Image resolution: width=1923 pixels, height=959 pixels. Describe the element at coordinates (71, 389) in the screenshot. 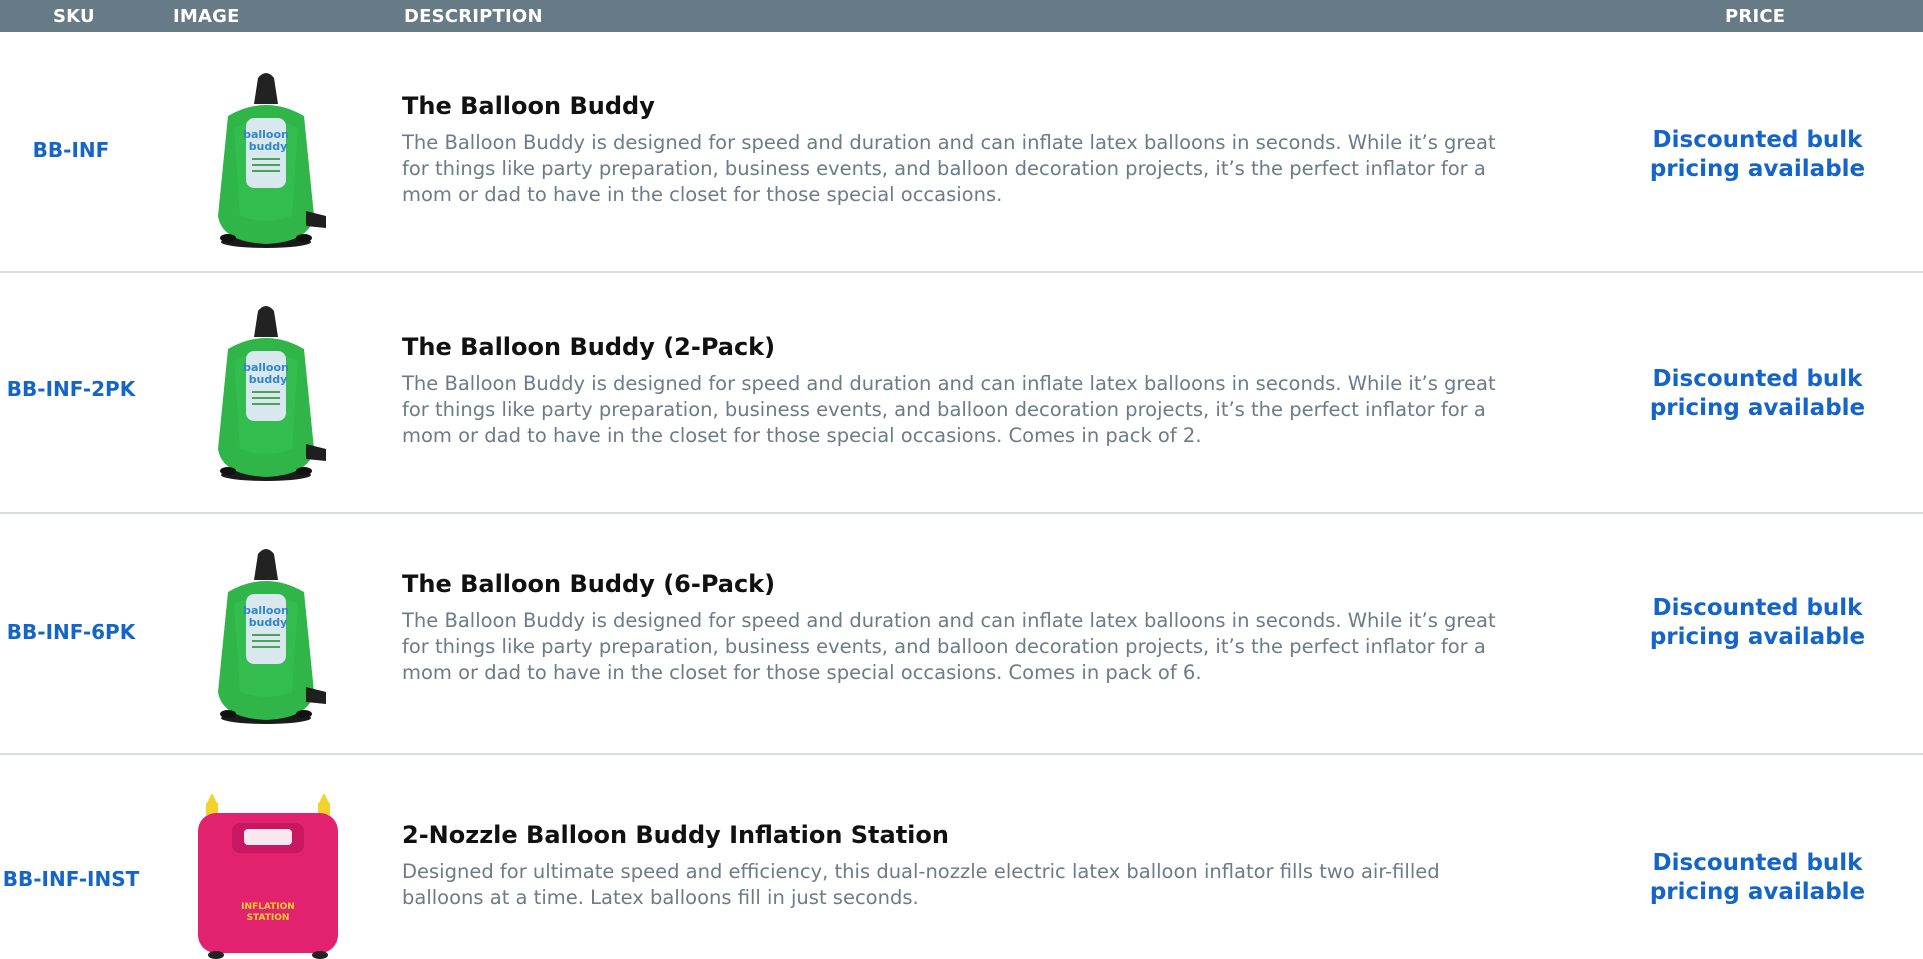

I see `sku-link: BB-INF-2PK` at that location.